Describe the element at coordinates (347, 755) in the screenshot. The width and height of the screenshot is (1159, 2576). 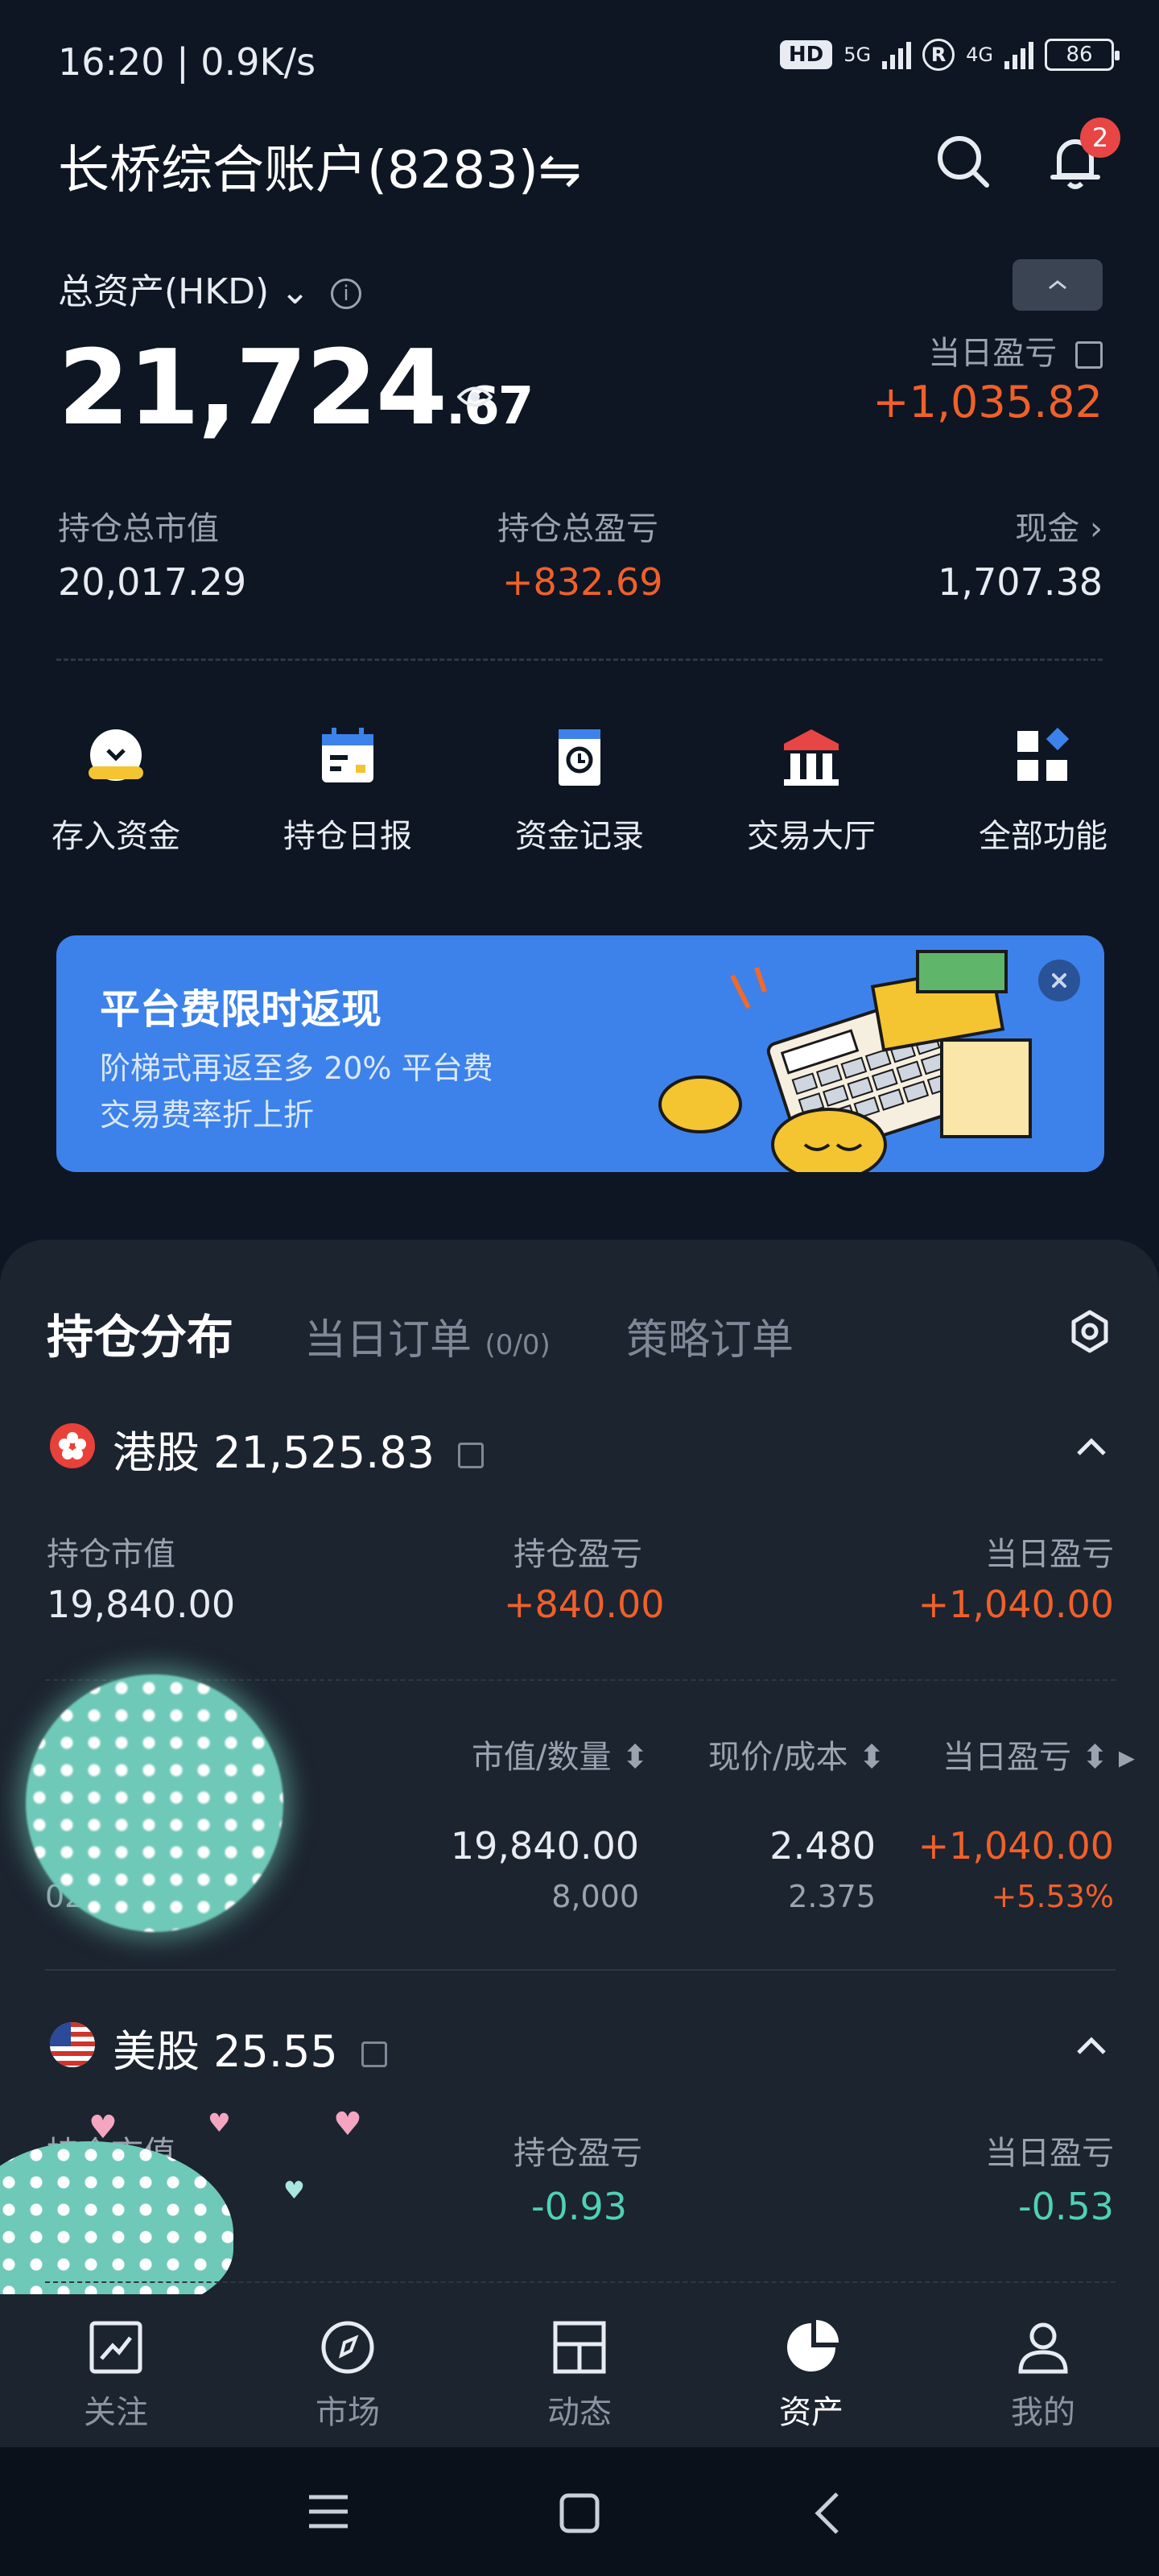
I see `calendar-icon` at that location.